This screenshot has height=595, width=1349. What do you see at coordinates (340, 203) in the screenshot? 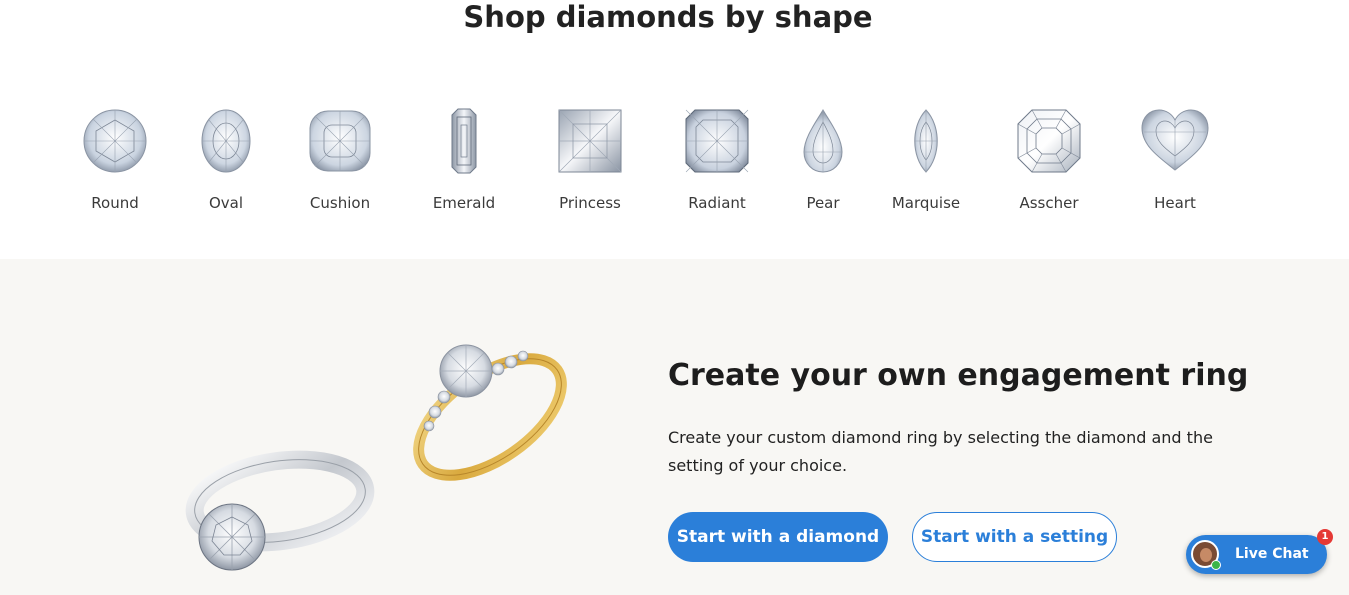
I see `shape-label: Cushion` at bounding box center [340, 203].